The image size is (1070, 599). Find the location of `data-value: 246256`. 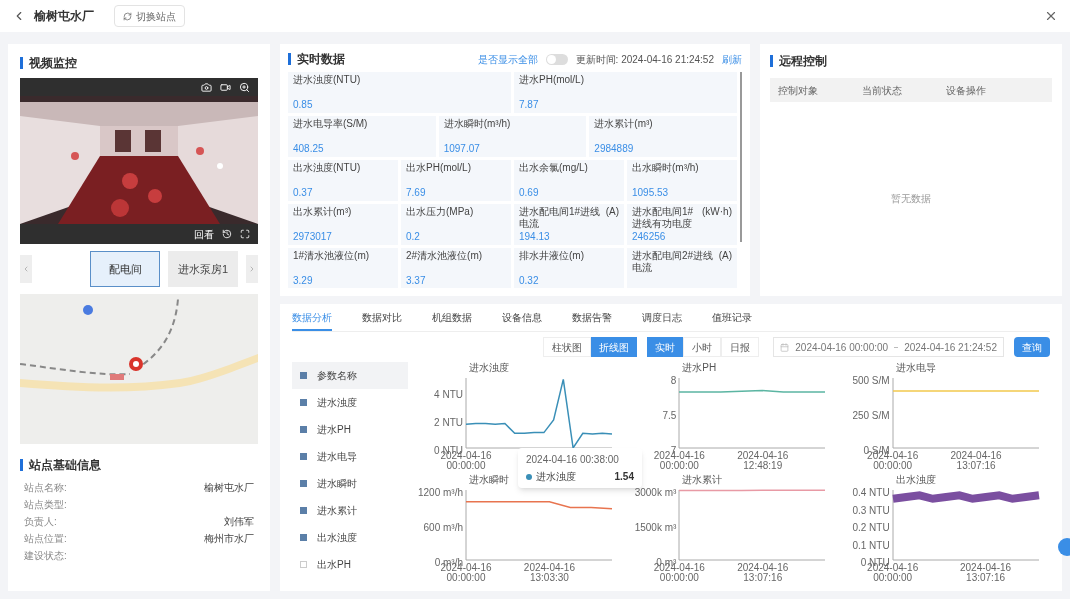

data-value: 246256 is located at coordinates (649, 237).